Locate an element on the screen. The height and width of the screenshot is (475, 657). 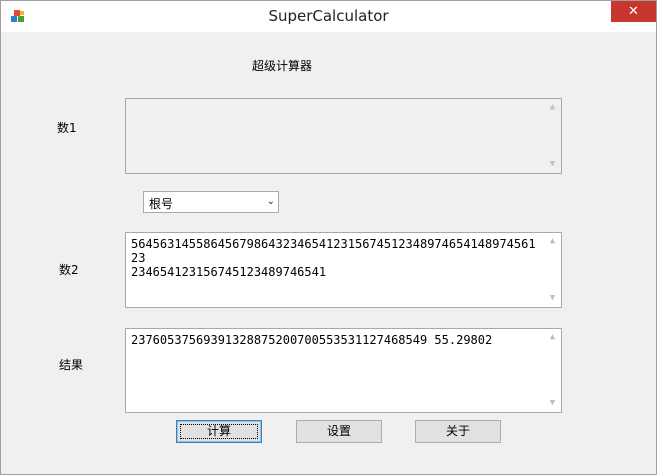
close-icon: ✕ is located at coordinates (633, 11).